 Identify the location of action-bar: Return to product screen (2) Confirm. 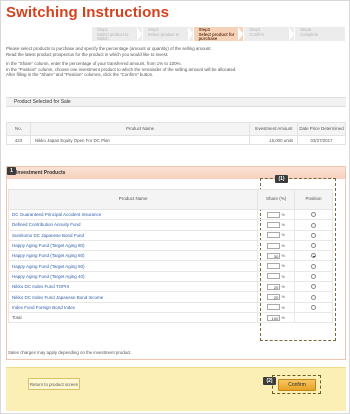
(176, 389).